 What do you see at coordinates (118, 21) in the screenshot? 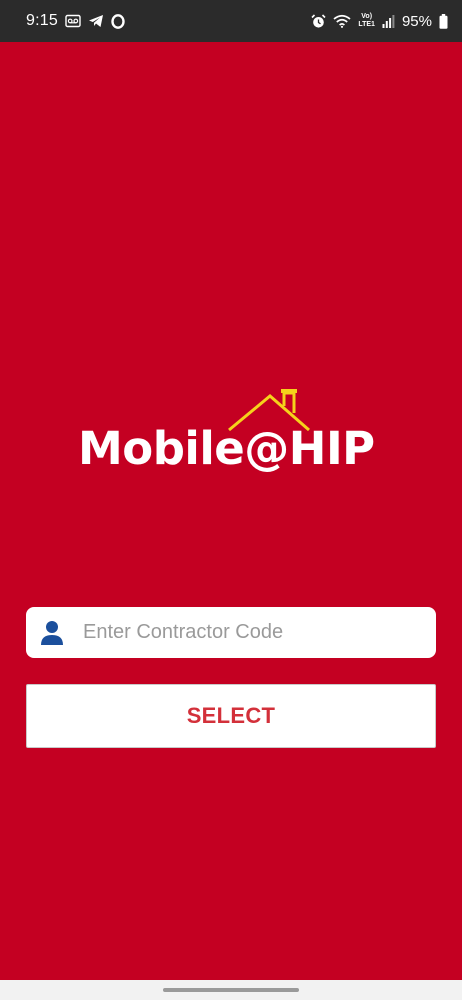
I see `opera-icon` at bounding box center [118, 21].